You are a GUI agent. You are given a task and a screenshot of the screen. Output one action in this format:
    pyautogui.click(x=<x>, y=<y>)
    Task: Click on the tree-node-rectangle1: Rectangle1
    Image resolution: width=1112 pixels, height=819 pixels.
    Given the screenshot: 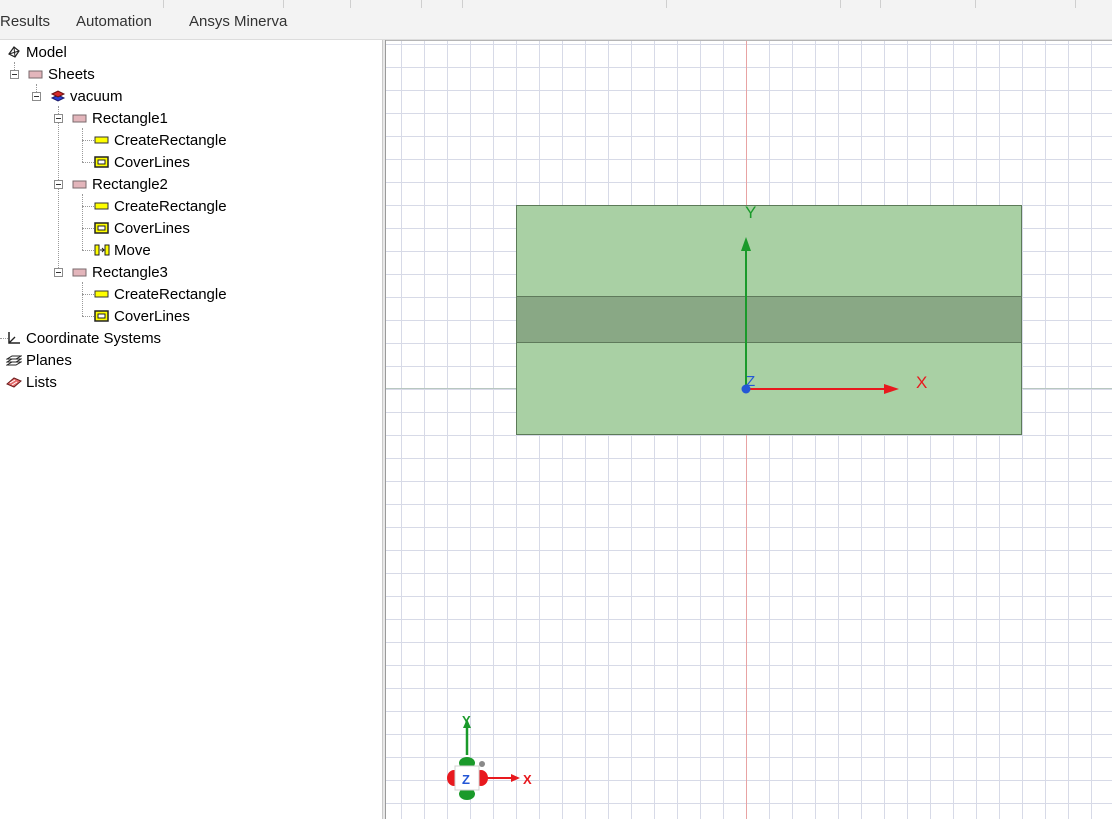 What is the action you would take?
    pyautogui.click(x=120, y=118)
    